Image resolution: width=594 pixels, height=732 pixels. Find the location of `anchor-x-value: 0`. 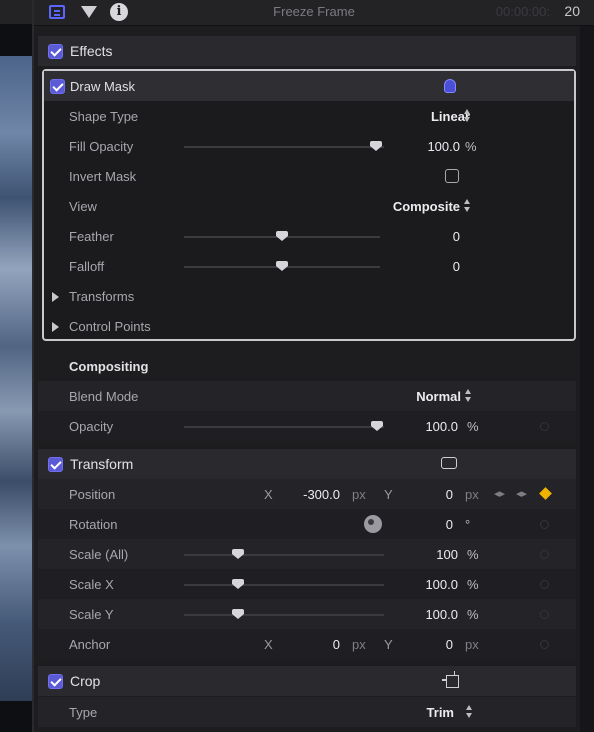

anchor-x-value: 0 is located at coordinates (336, 644).